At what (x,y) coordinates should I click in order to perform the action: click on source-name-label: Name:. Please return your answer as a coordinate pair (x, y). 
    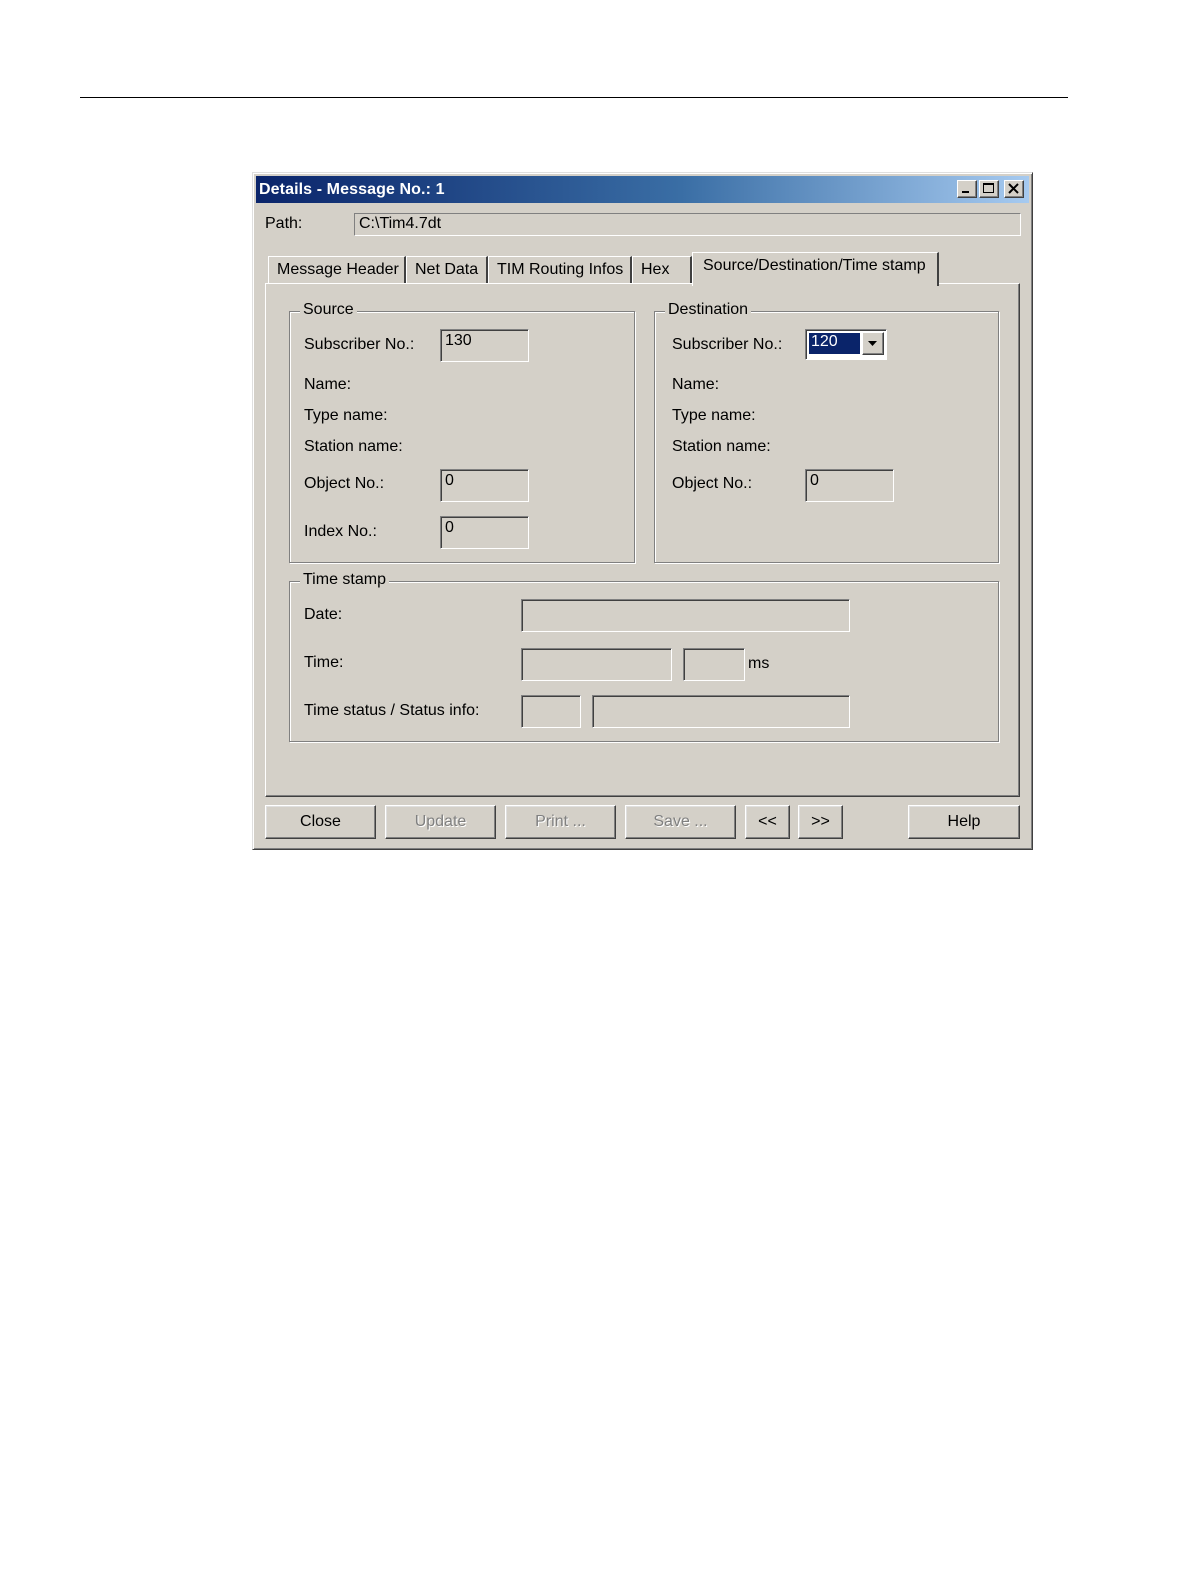
    Looking at the image, I should click on (328, 384).